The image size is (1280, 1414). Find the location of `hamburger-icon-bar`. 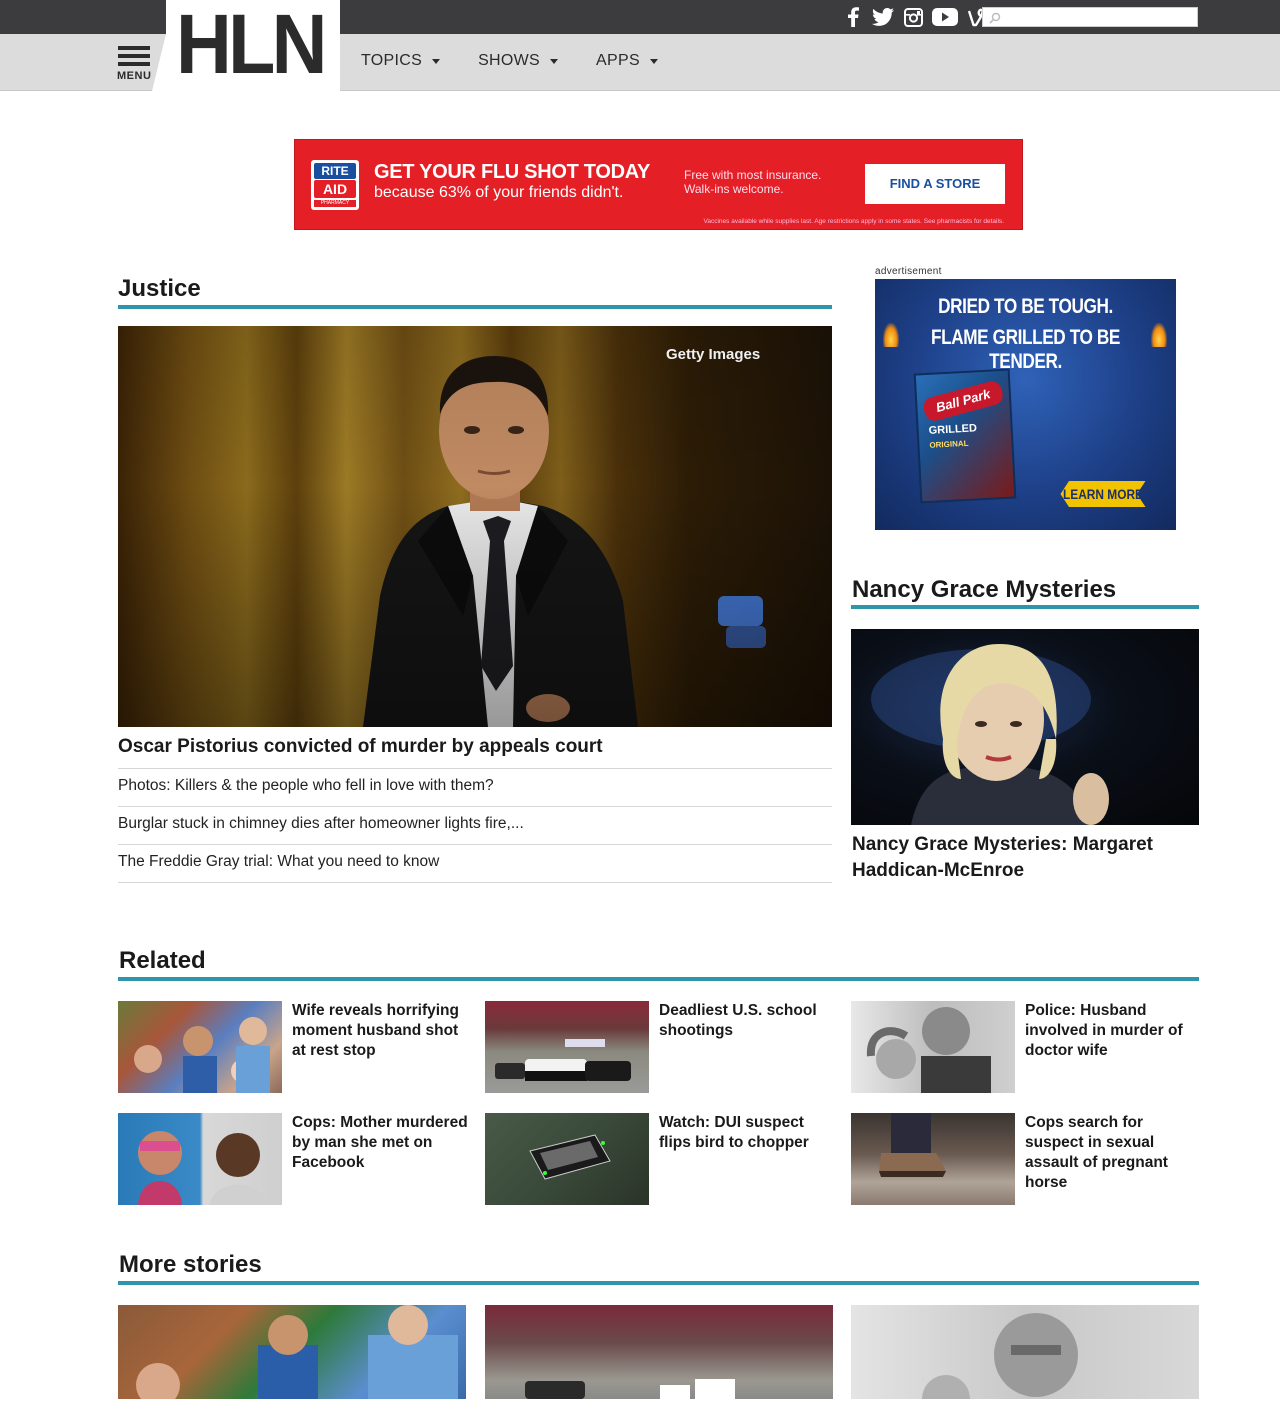

hamburger-icon-bar is located at coordinates (134, 64).